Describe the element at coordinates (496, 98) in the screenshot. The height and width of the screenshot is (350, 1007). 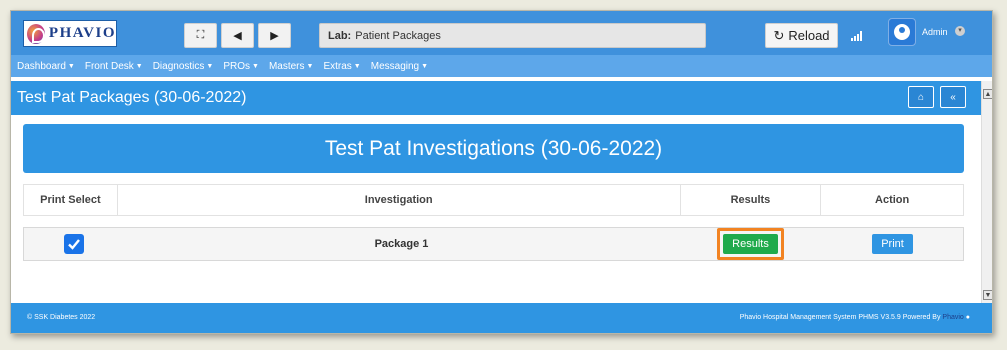
I see `page-header: Test Pat Packages (30-06-2022) ⌂ «` at that location.